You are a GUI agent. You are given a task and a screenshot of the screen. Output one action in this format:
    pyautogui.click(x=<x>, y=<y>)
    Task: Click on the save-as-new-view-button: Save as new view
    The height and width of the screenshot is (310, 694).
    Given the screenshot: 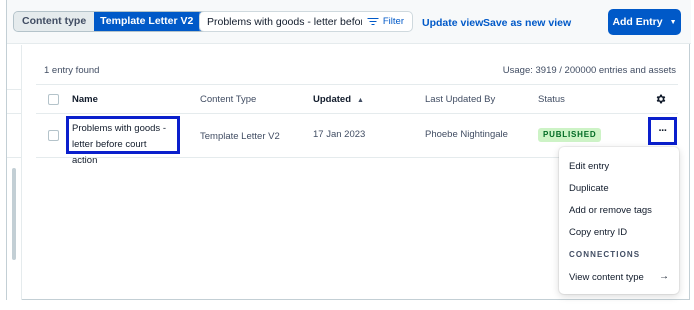 What is the action you would take?
    pyautogui.click(x=527, y=23)
    